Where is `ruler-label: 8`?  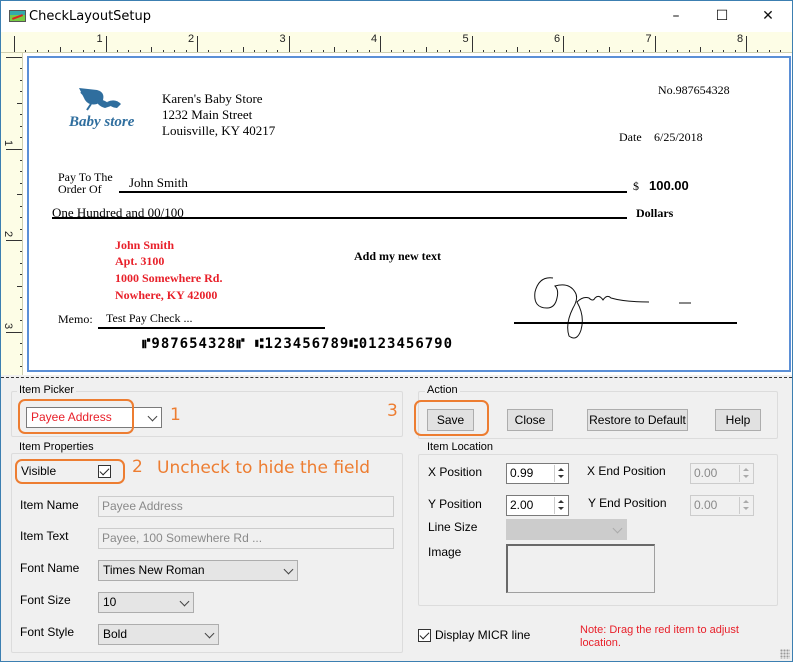
ruler-label: 8 is located at coordinates (740, 39).